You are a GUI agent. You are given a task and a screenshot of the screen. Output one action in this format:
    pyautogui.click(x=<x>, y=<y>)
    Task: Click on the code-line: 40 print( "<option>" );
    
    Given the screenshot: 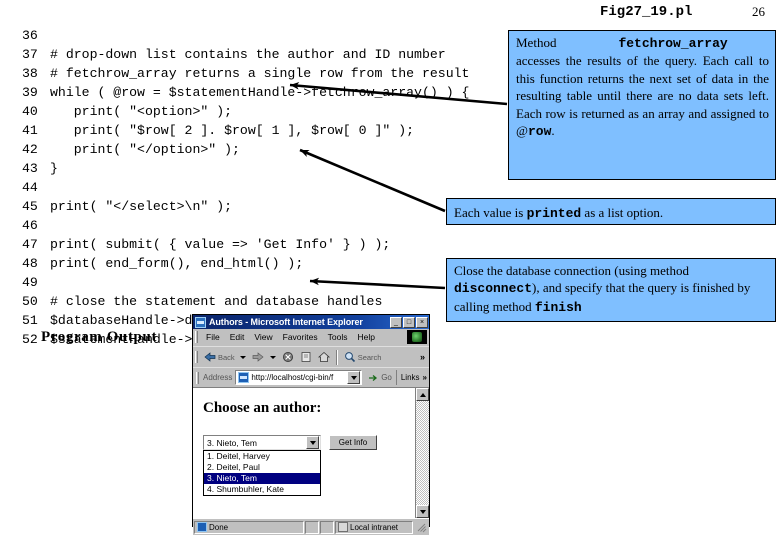 What is the action you would take?
    pyautogui.click(x=260, y=111)
    